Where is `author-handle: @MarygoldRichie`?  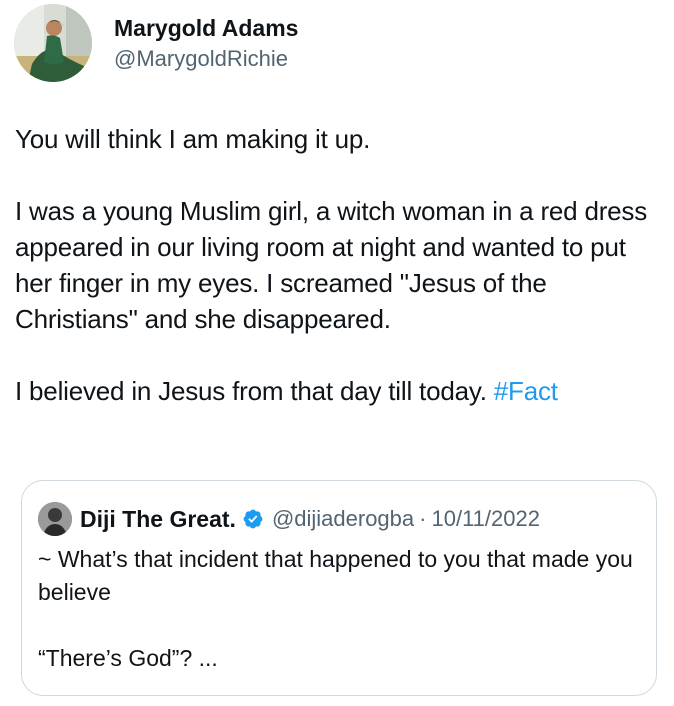 author-handle: @MarygoldRichie is located at coordinates (206, 59).